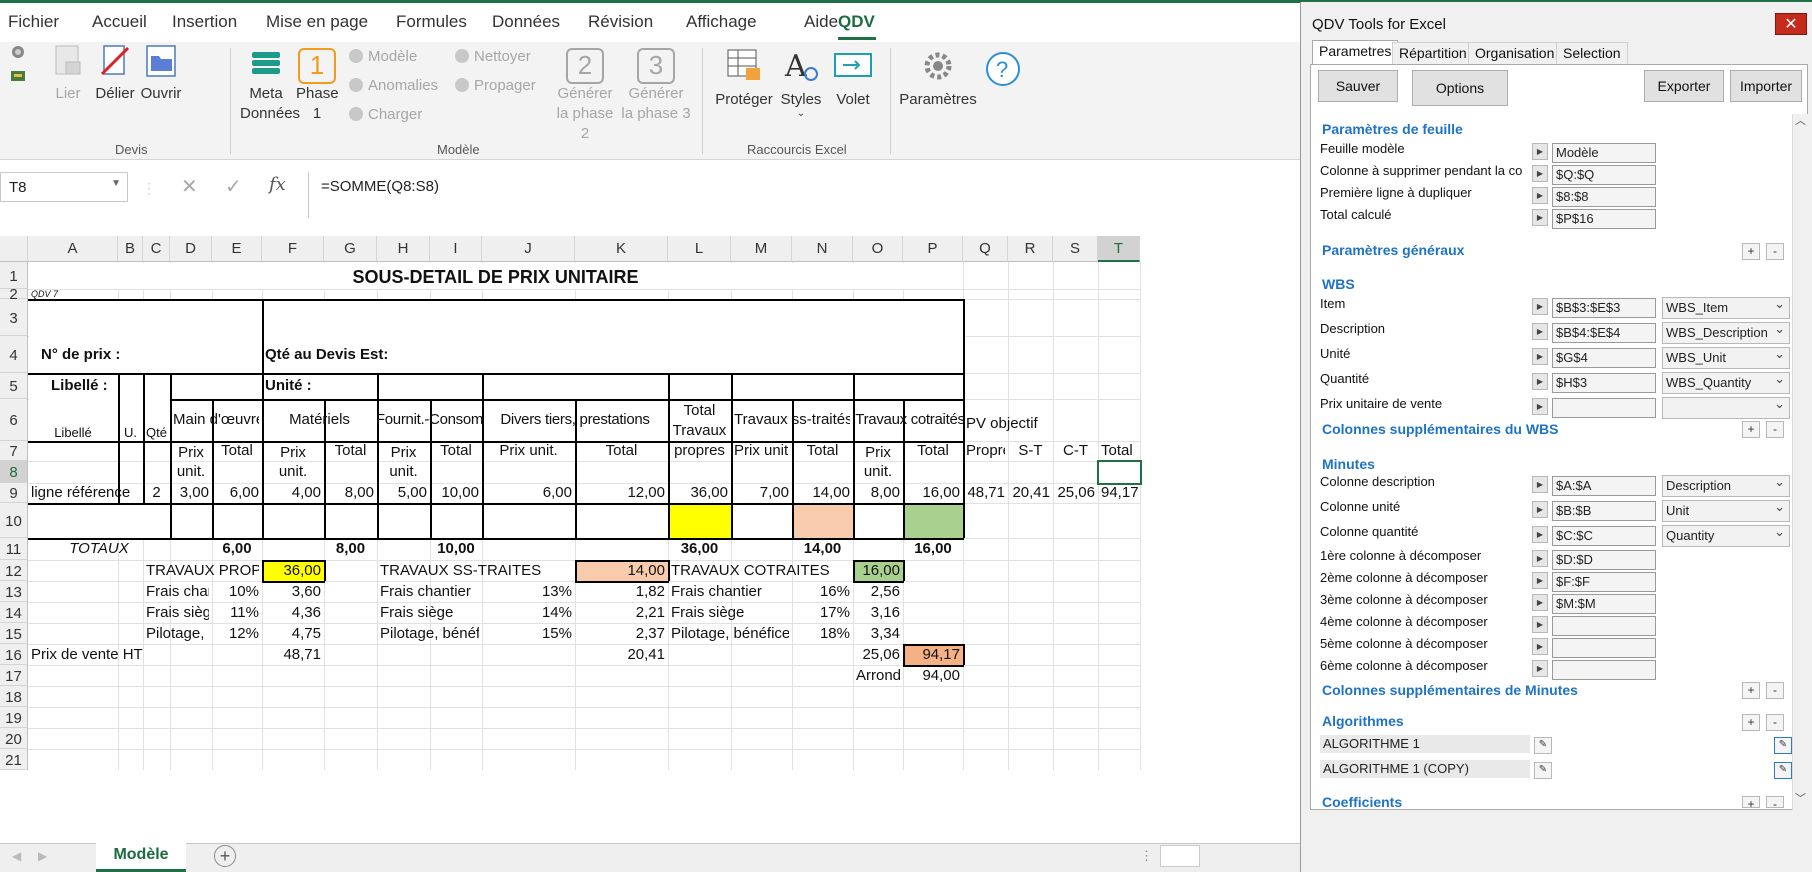  Describe the element at coordinates (493, 56) in the screenshot. I see `nettoyer-button: Nettoyer` at that location.